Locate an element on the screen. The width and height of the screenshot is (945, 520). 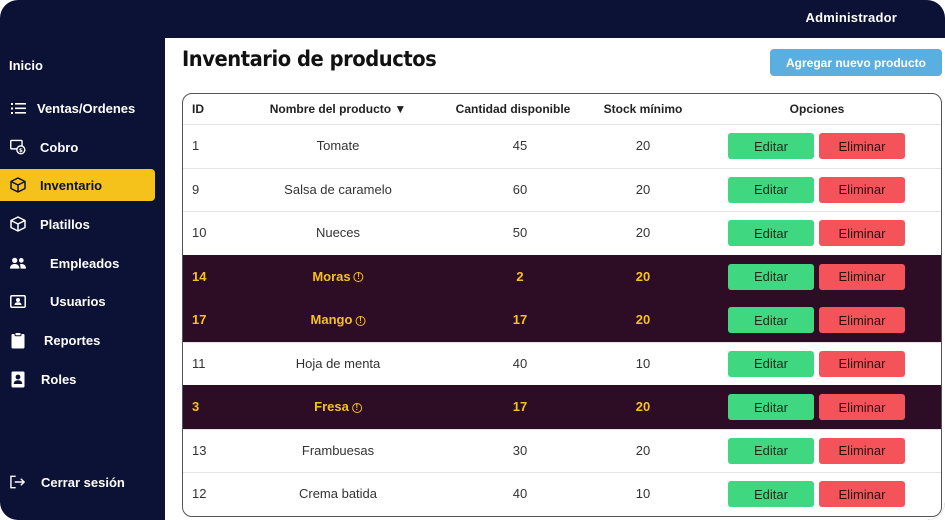
add-product-button: Agregar nuevo producto is located at coordinates (856, 62).